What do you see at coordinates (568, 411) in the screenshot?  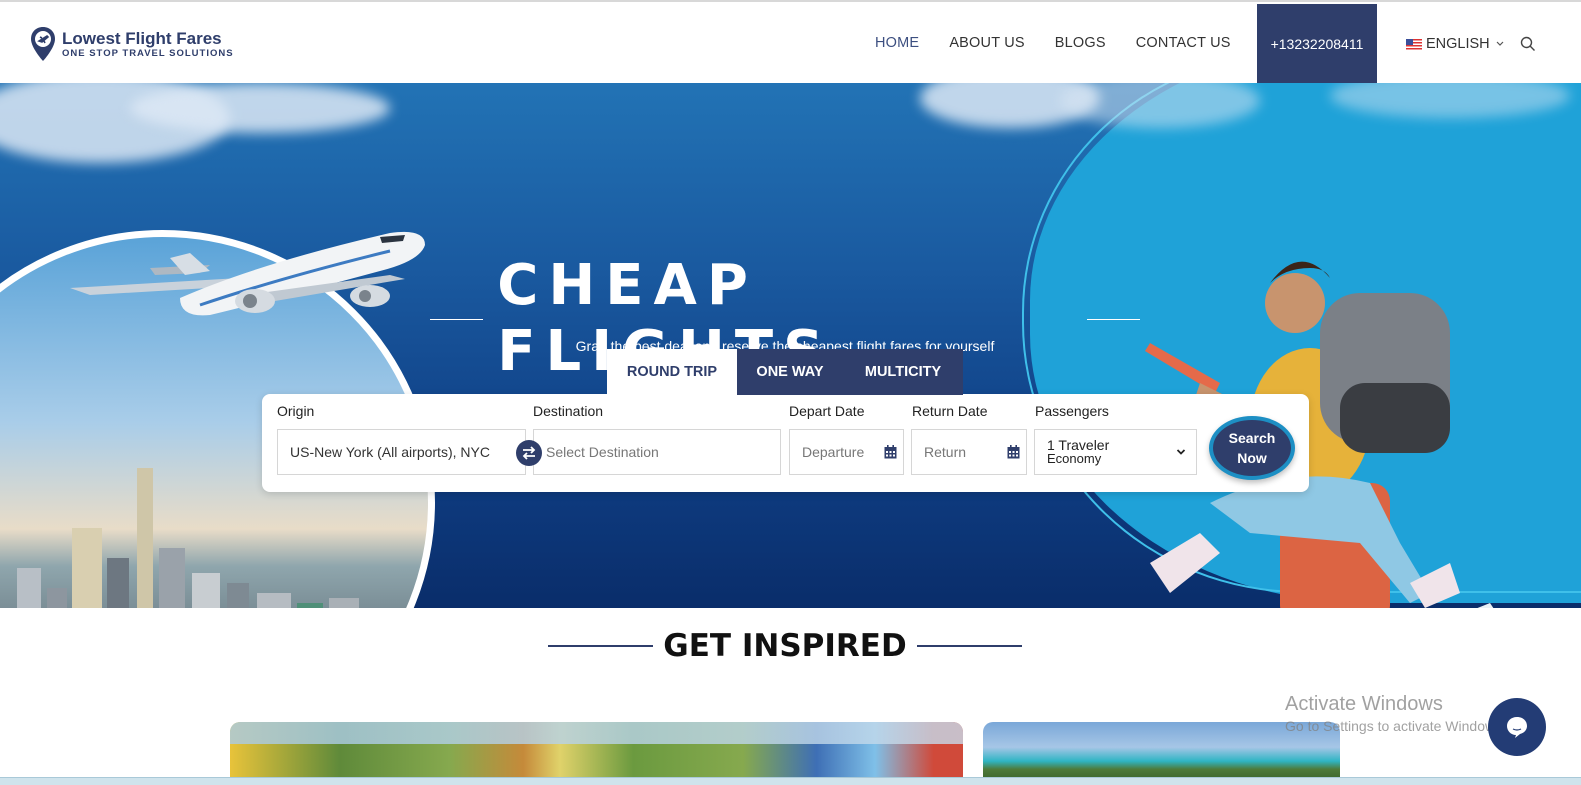 I see `destination-label: Destination` at bounding box center [568, 411].